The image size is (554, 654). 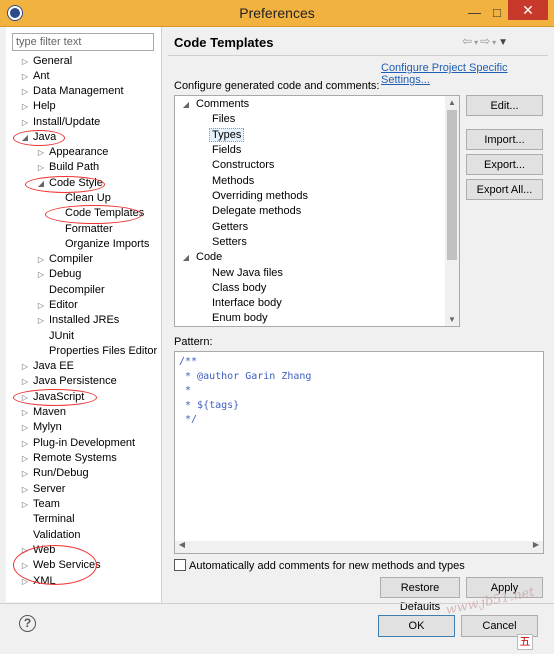 What do you see at coordinates (528, 10) in the screenshot?
I see `close-button: ✕` at bounding box center [528, 10].